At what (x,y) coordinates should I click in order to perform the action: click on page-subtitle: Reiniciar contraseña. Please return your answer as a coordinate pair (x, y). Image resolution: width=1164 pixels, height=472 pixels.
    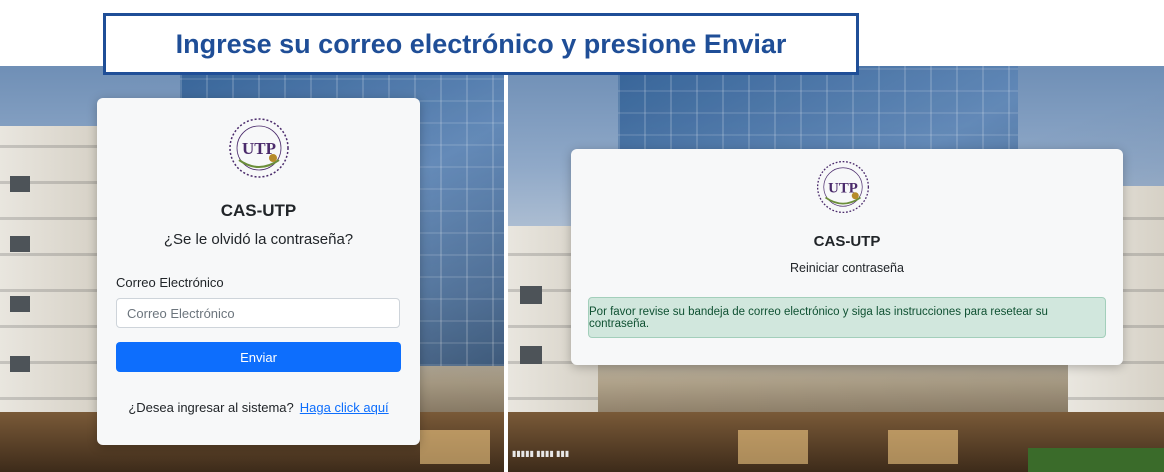
    Looking at the image, I should click on (847, 268).